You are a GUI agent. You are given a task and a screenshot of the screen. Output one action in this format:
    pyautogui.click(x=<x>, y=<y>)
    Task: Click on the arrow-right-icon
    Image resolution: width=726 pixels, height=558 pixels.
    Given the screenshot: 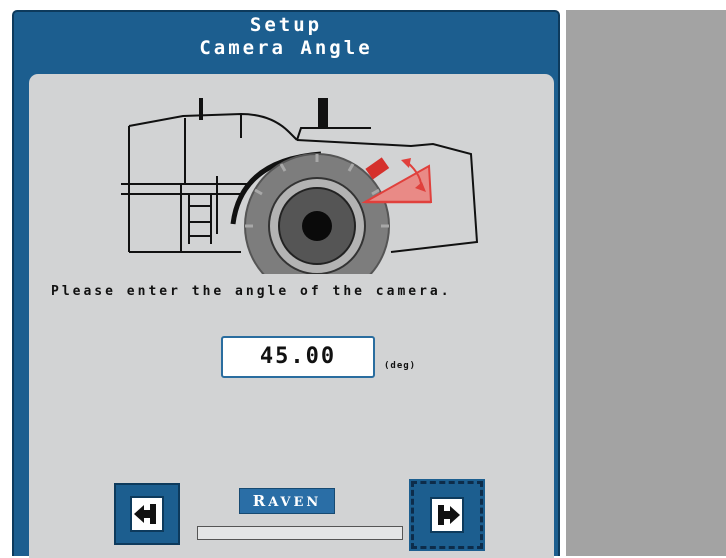 What is the action you would take?
    pyautogui.click(x=447, y=515)
    